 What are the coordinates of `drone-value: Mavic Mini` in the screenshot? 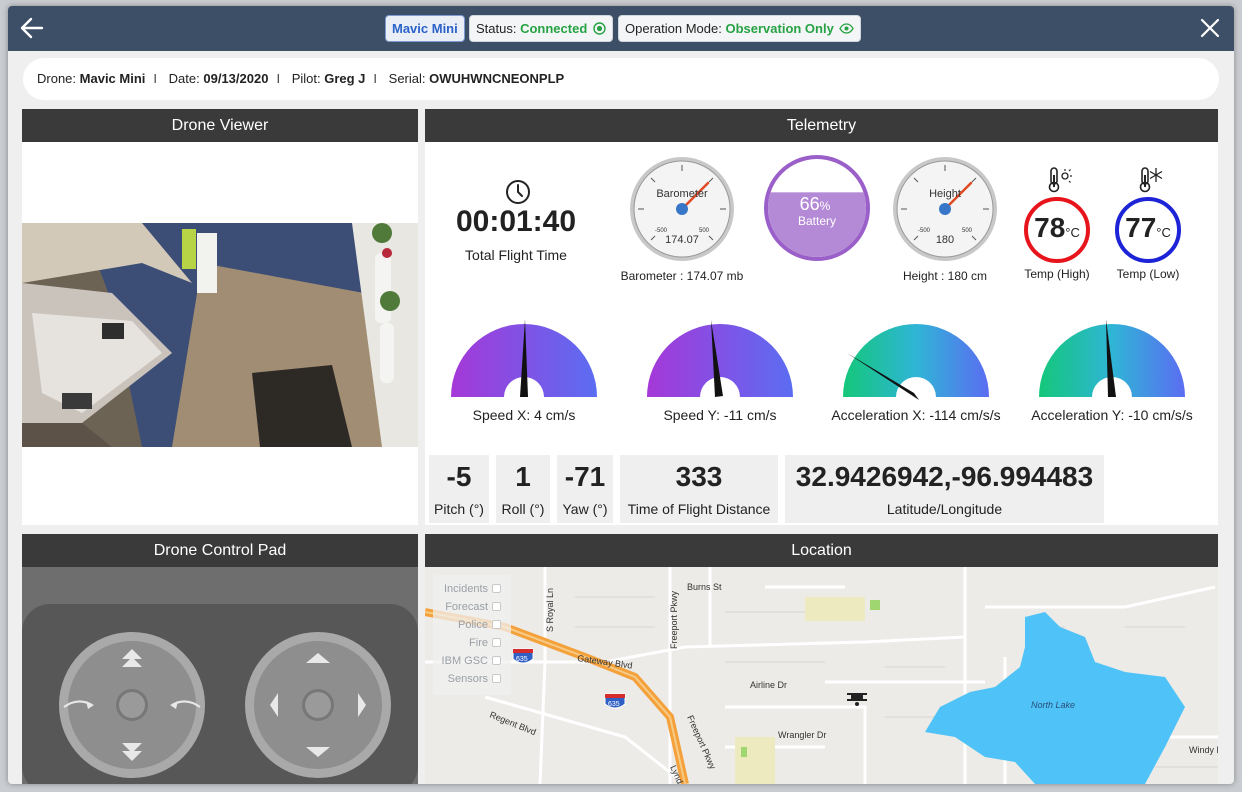 It's located at (112, 78).